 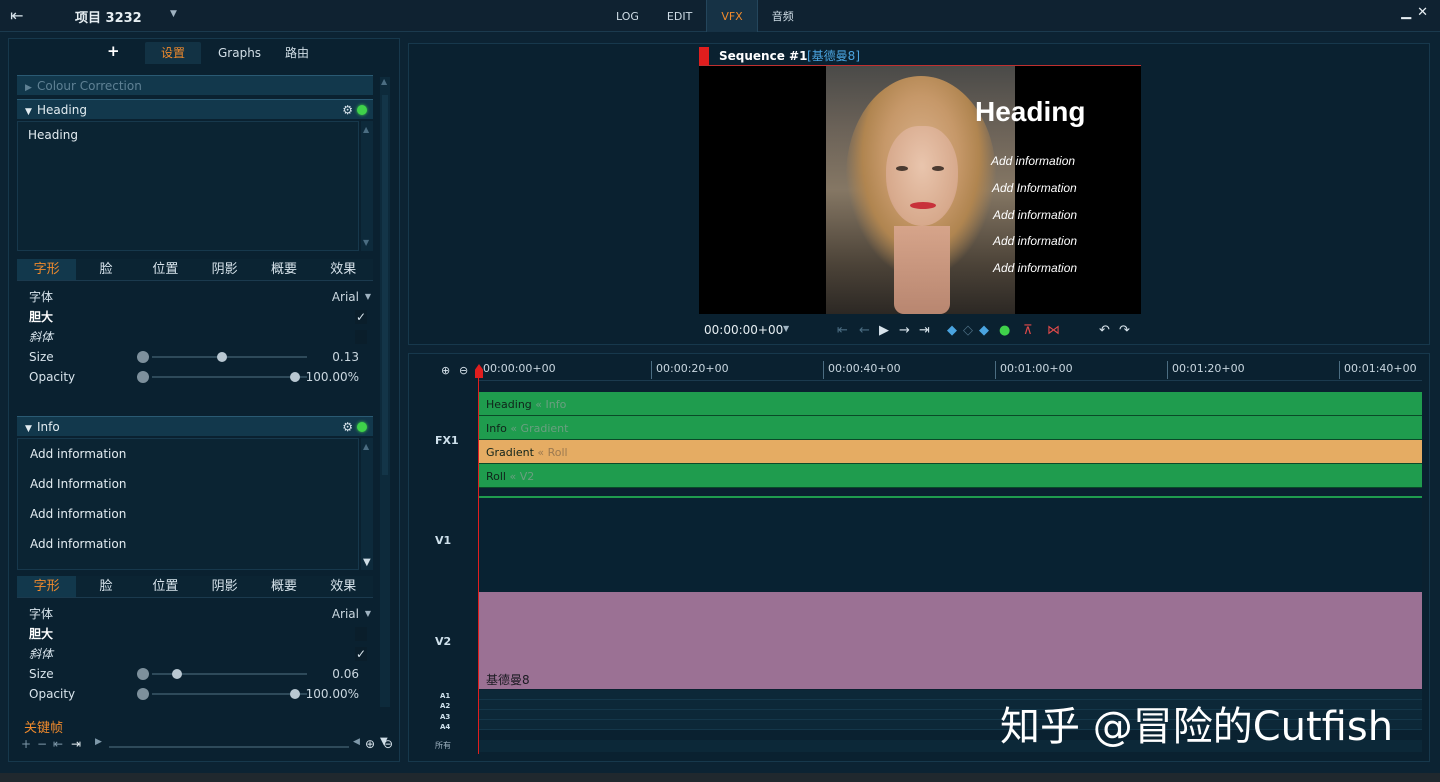 What do you see at coordinates (195, 109) in the screenshot?
I see `section-heading: ▼ Heading ⚙` at bounding box center [195, 109].